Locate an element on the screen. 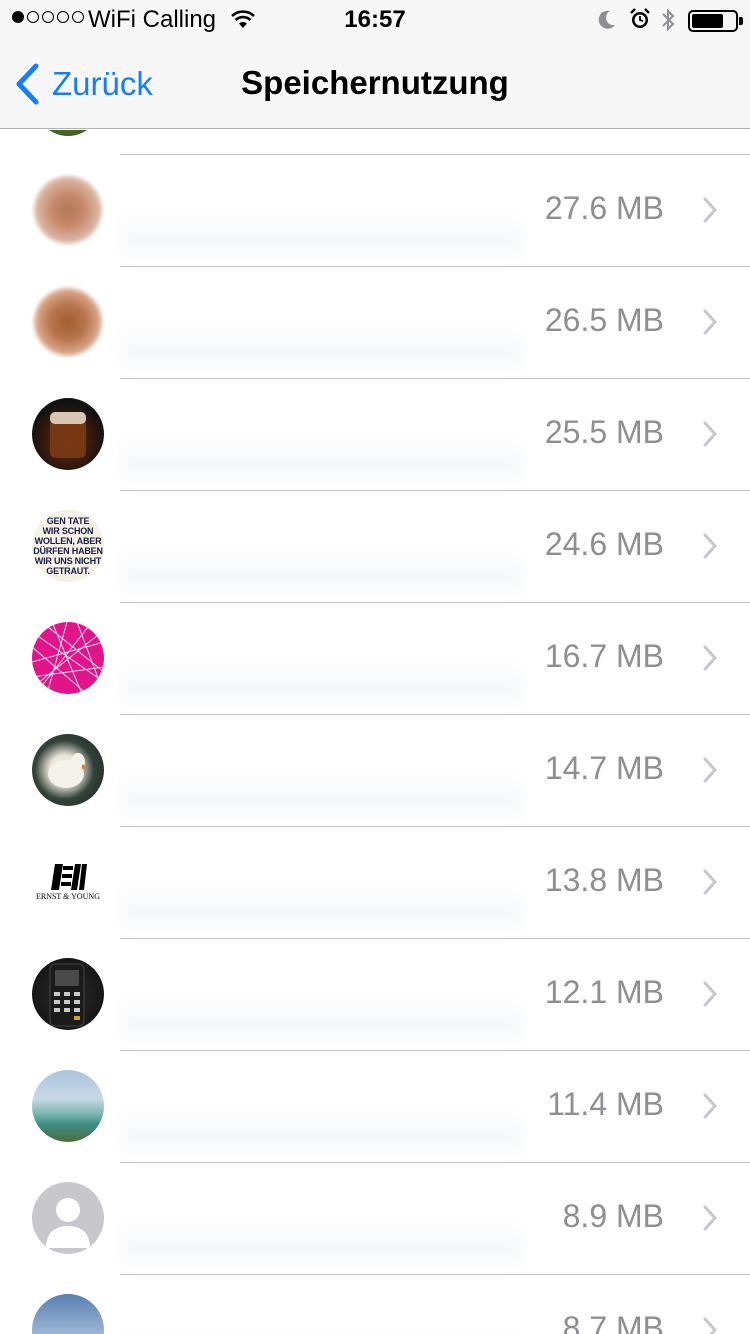 The image size is (750, 1334). bluetooth-icon is located at coordinates (668, 23).